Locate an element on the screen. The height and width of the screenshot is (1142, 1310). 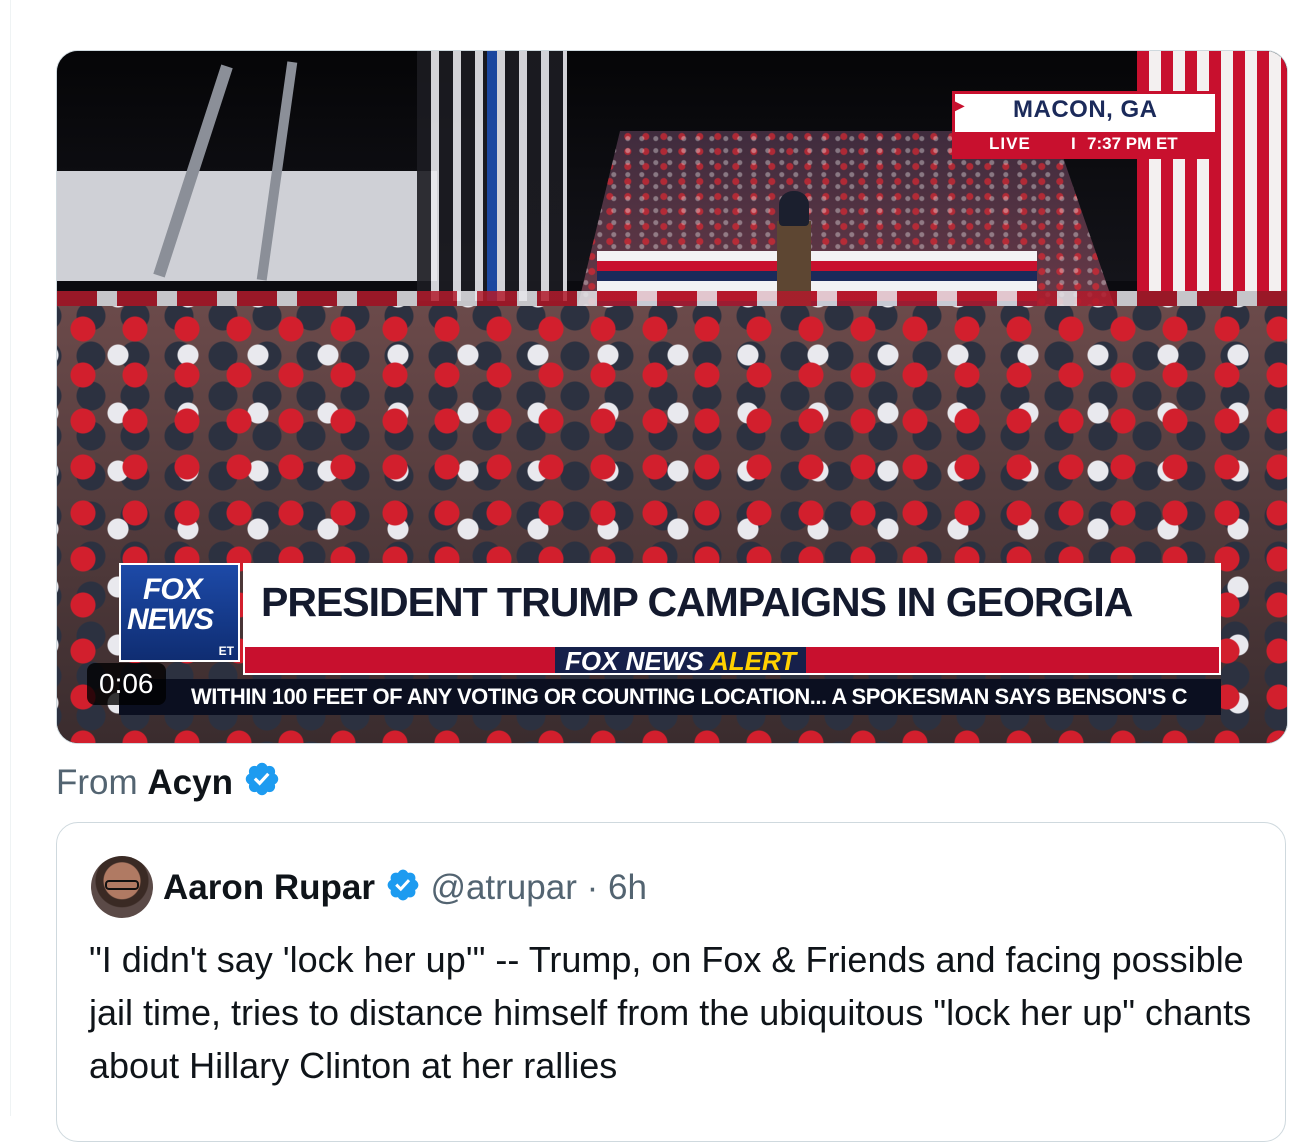
live-bar: LIVE I 7:37 PM ET is located at coordinates (1085, 144).